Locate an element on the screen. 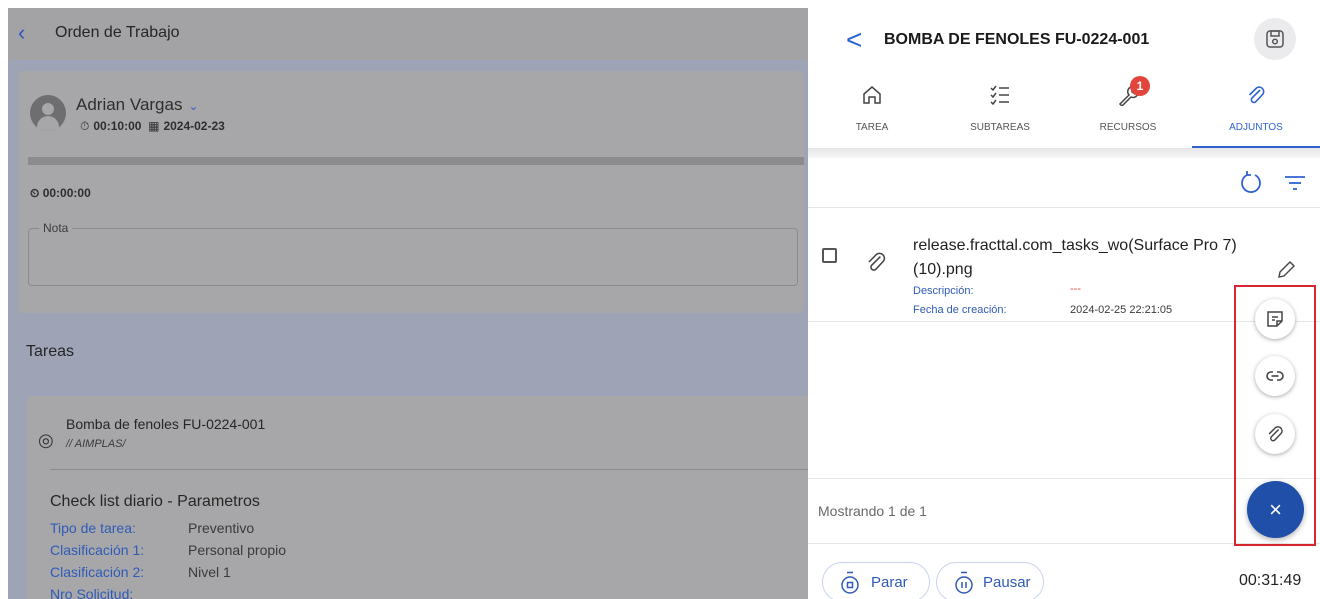 This screenshot has width=1320, height=599. field-row: Clasificación 2: Nivel 1 is located at coordinates (140, 572).